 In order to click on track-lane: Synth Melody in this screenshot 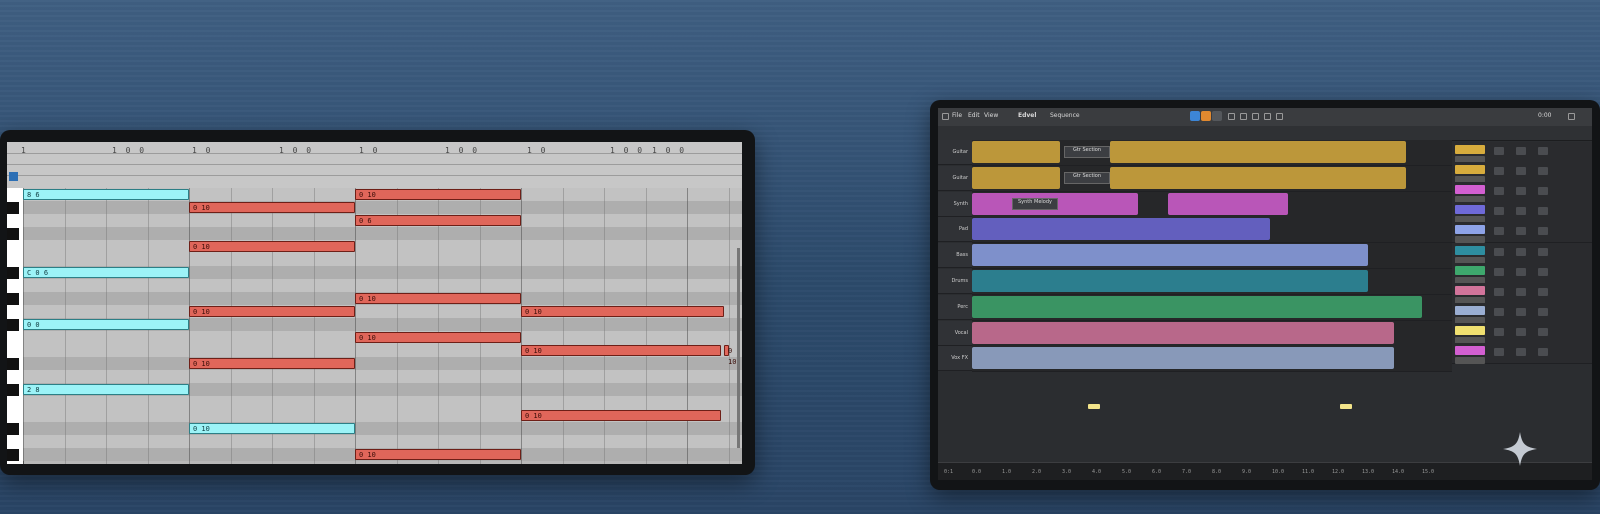, I will do `click(1212, 204)`.